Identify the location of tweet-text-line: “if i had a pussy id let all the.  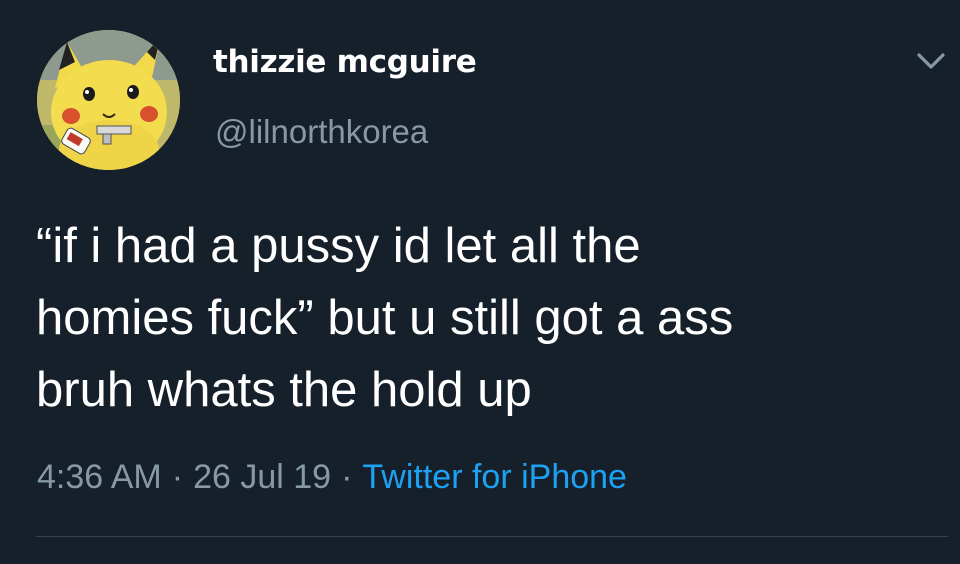
(338, 246).